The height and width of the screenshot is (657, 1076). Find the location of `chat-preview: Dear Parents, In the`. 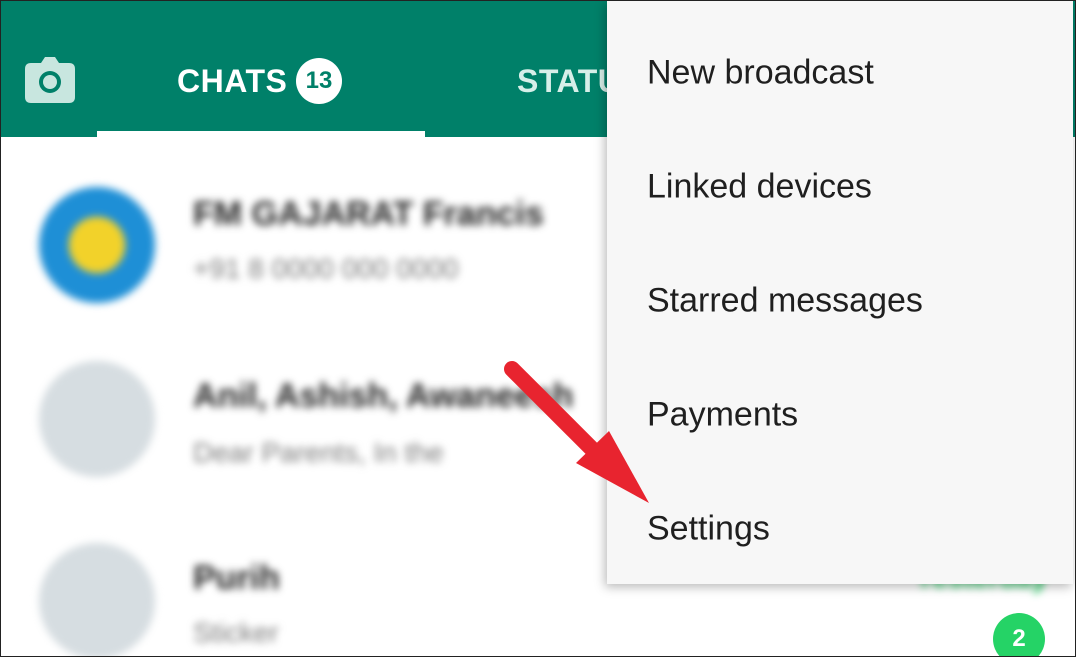

chat-preview: Dear Parents, In the is located at coordinates (318, 452).